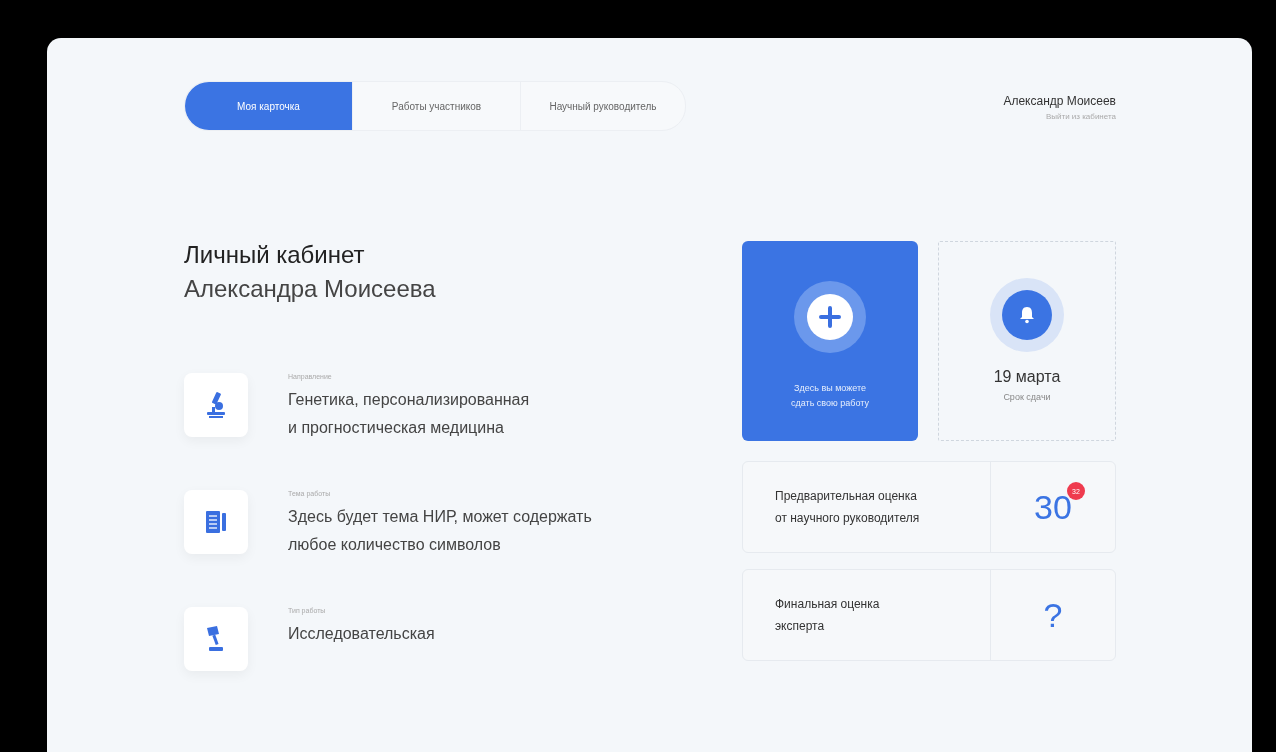 This screenshot has width=1276, height=752. What do you see at coordinates (603, 106) in the screenshot?
I see `nav-tab: Научный руководитель` at bounding box center [603, 106].